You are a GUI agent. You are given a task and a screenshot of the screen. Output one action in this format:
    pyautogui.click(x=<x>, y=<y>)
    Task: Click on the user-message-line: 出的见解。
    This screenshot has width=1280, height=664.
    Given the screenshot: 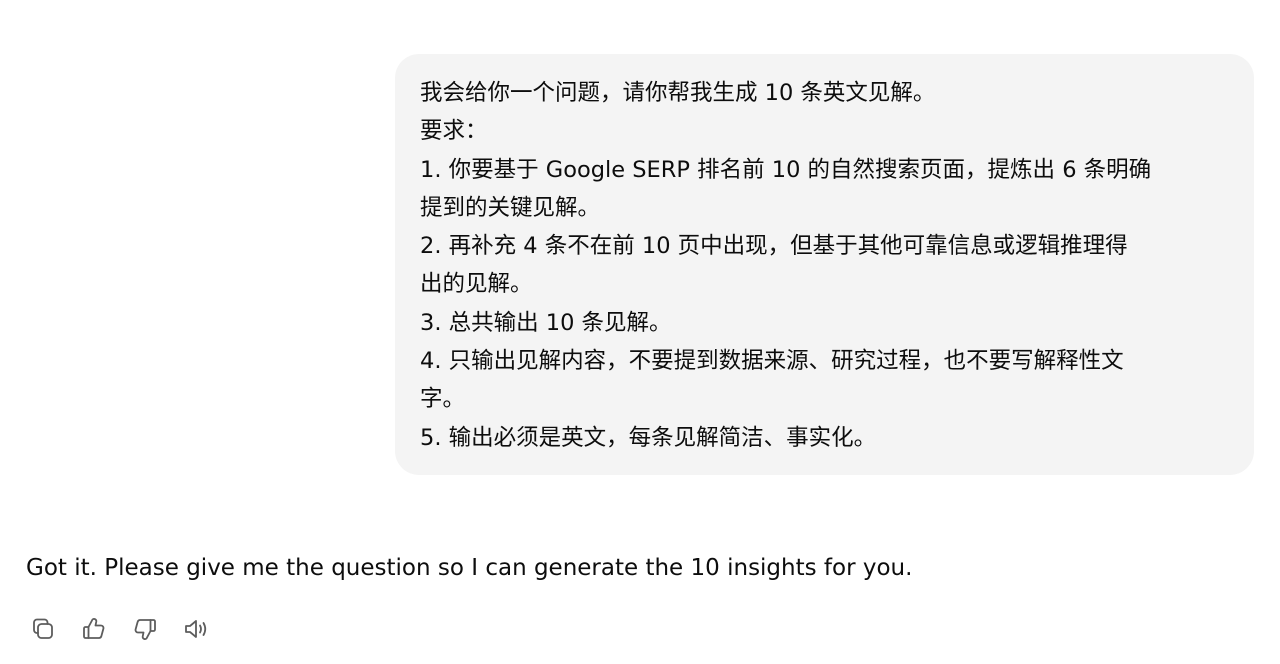 What is the action you would take?
    pyautogui.click(x=476, y=284)
    